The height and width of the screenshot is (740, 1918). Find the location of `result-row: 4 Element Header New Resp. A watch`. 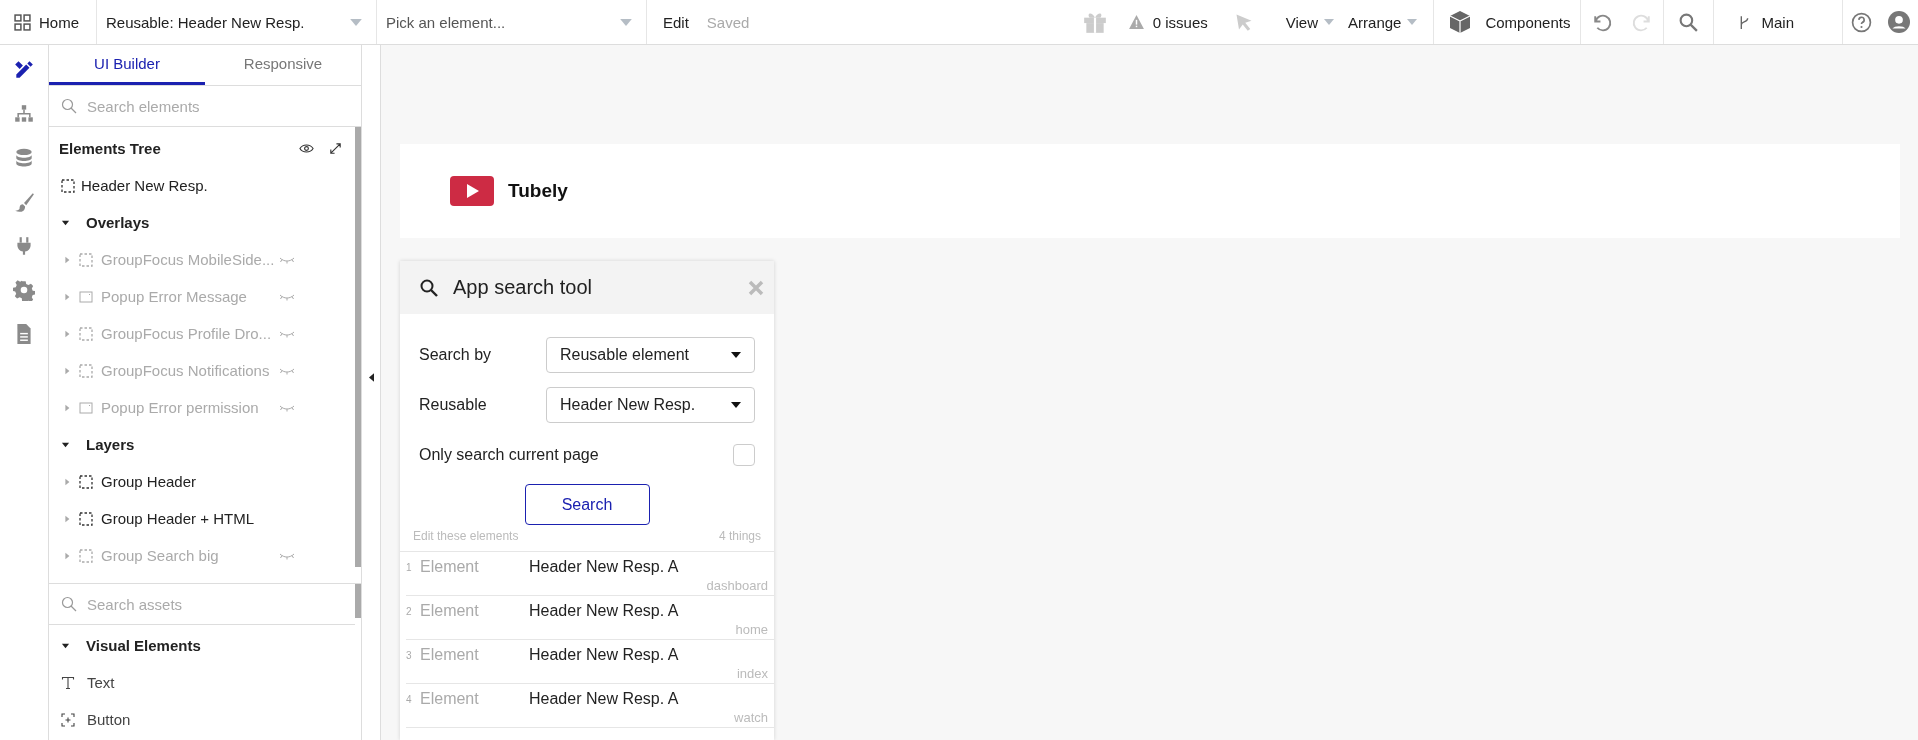

result-row: 4 Element Header New Resp. A watch is located at coordinates (590, 706).